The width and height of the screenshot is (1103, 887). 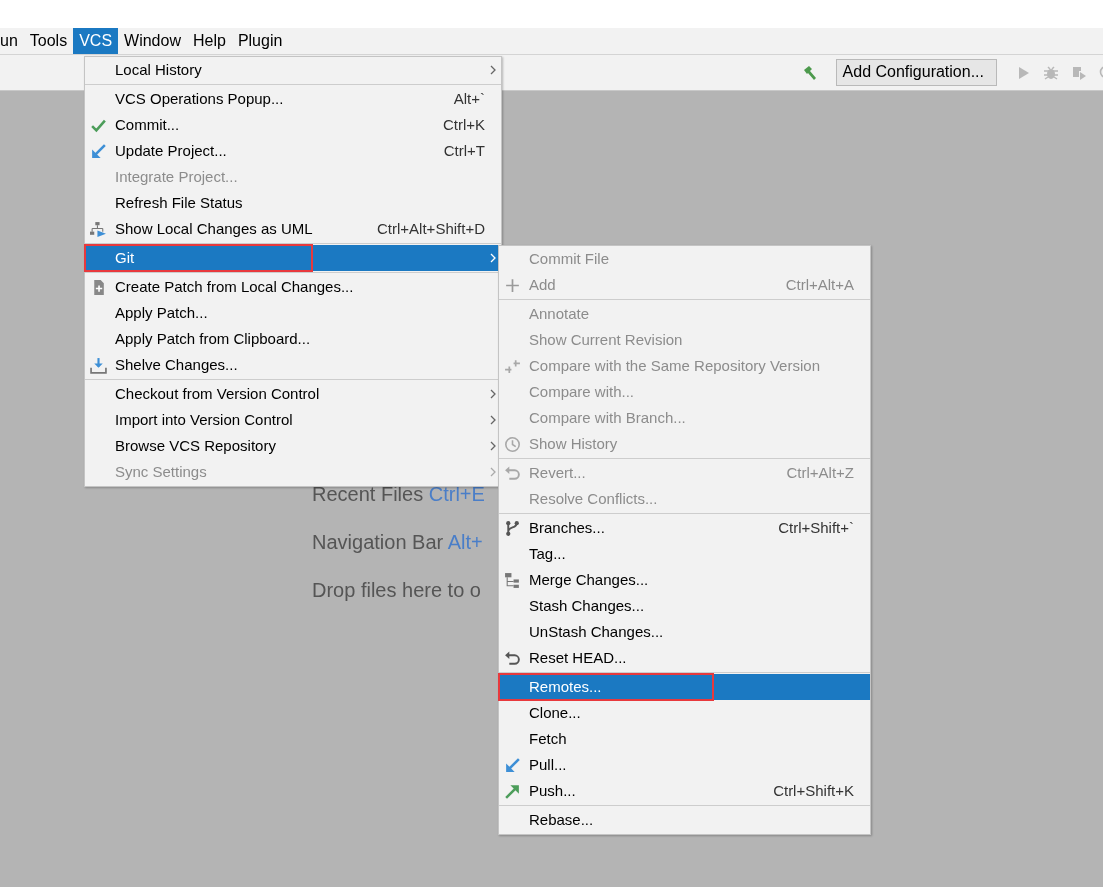 I want to click on shortcut-text: Alt+`, so click(x=468, y=98).